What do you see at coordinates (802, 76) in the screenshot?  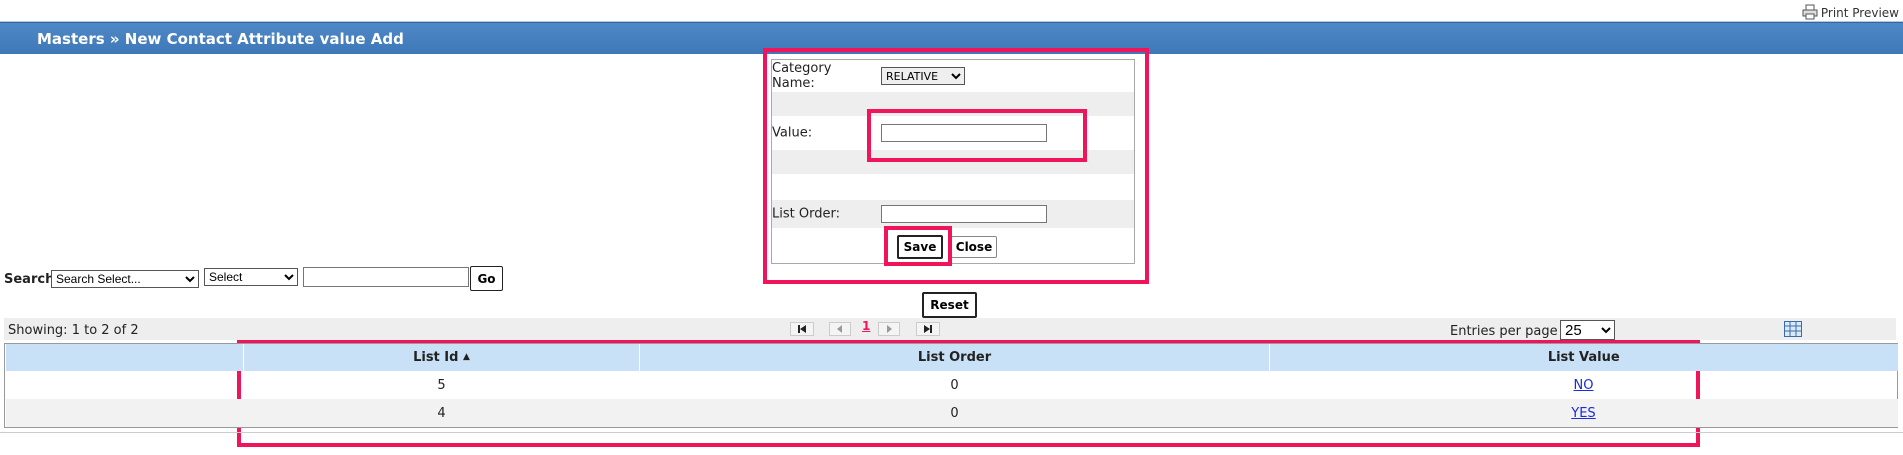 I see `category-name-label: Category Name:` at bounding box center [802, 76].